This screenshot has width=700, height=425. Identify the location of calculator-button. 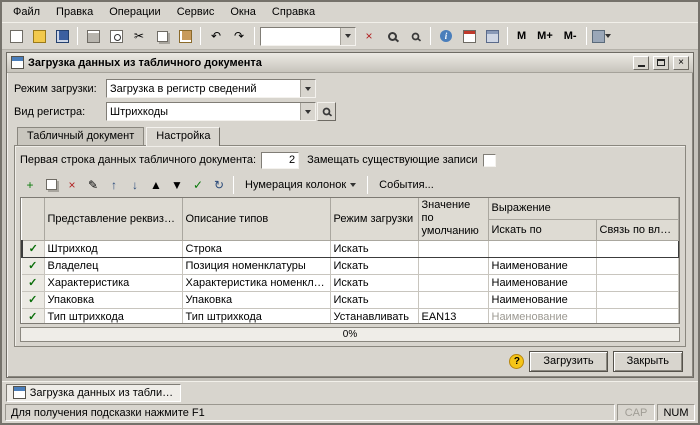
(492, 36).